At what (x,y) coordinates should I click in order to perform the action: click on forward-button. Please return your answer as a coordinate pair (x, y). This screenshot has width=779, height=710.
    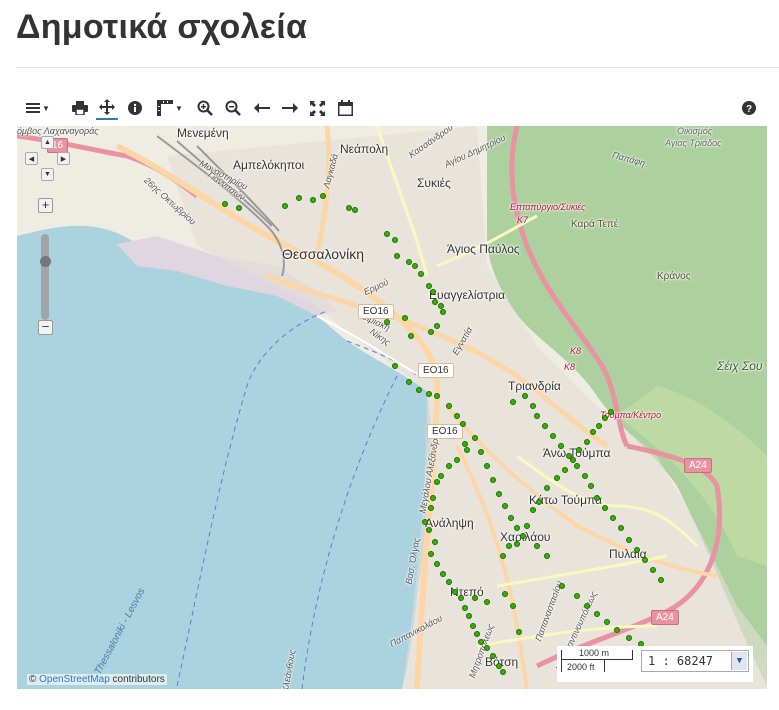
    Looking at the image, I should click on (290, 108).